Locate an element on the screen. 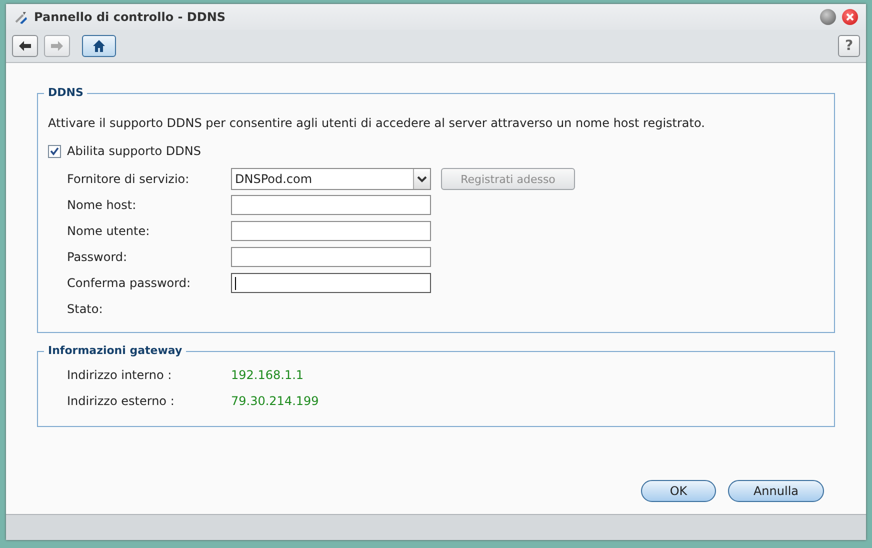 The image size is (872, 548). back-button is located at coordinates (25, 46).